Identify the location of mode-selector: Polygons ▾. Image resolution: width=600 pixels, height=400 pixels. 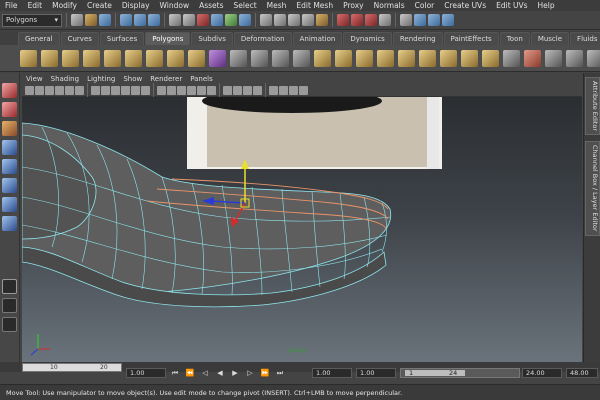
(32, 20).